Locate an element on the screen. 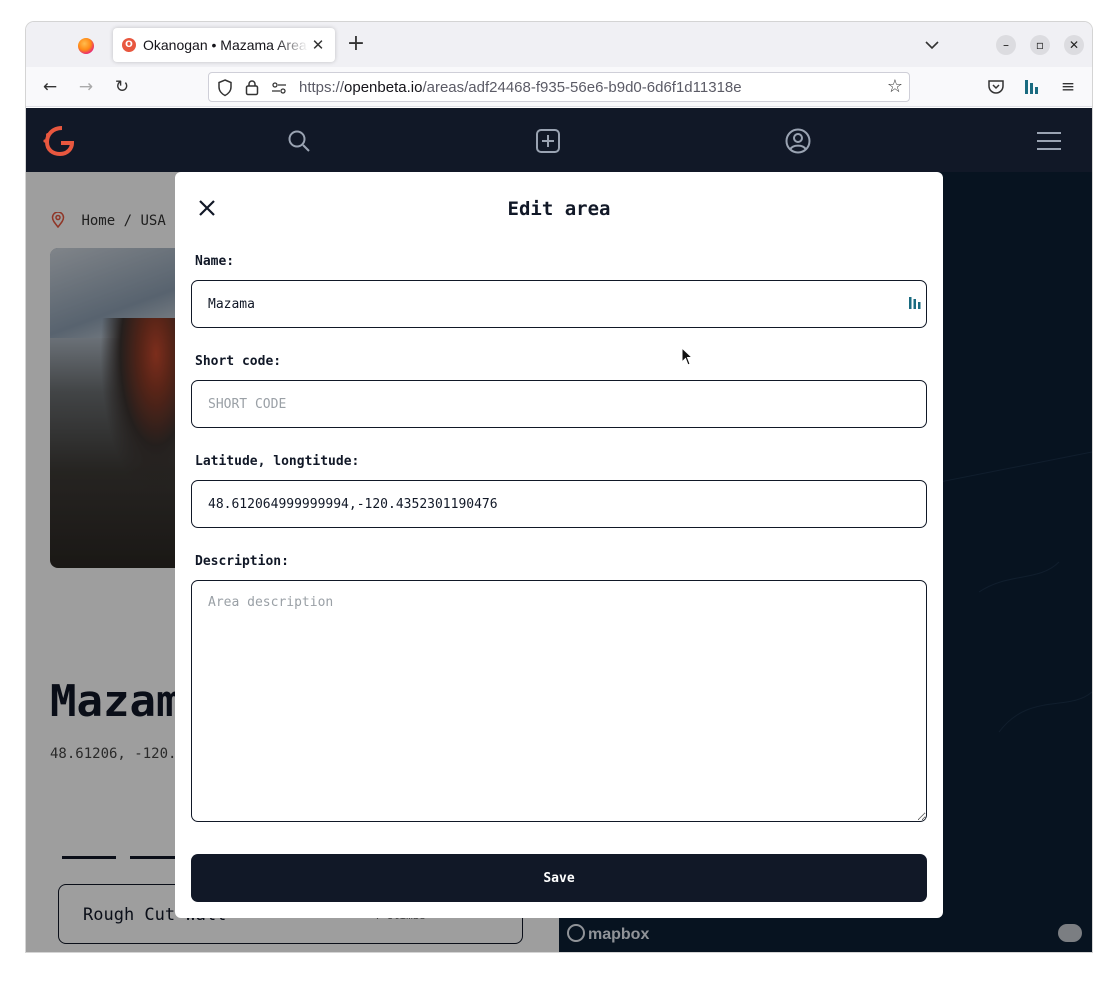 The image size is (1118, 981). firefox-view-icon is located at coordinates (86, 46).